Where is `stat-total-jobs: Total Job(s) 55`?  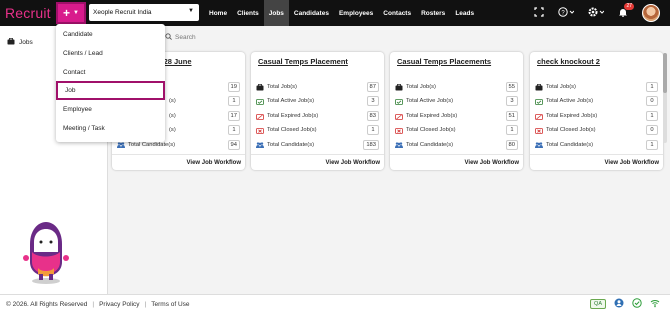
stat-total-jobs: Total Job(s) 55 is located at coordinates (456, 87).